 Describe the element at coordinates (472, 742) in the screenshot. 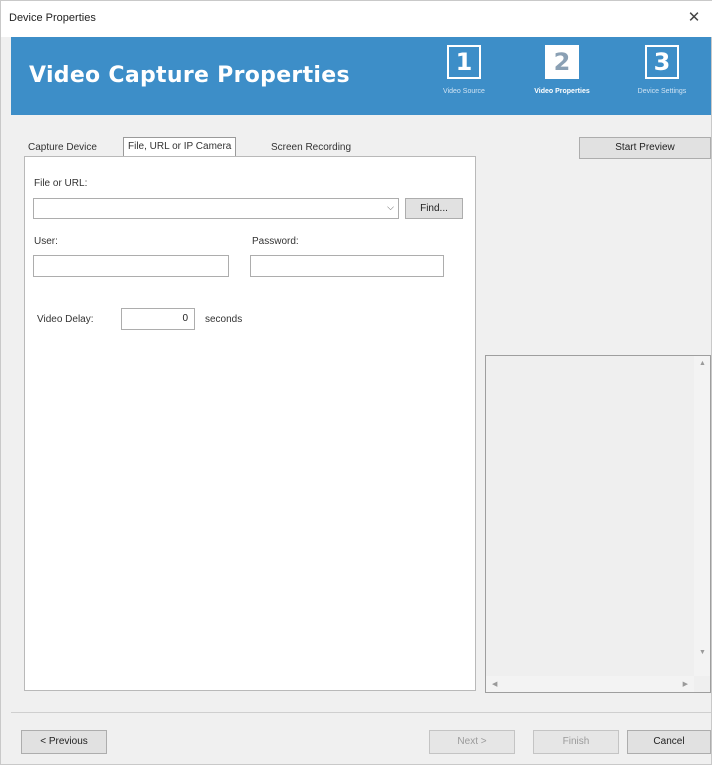

I see `next-button: Next >` at that location.